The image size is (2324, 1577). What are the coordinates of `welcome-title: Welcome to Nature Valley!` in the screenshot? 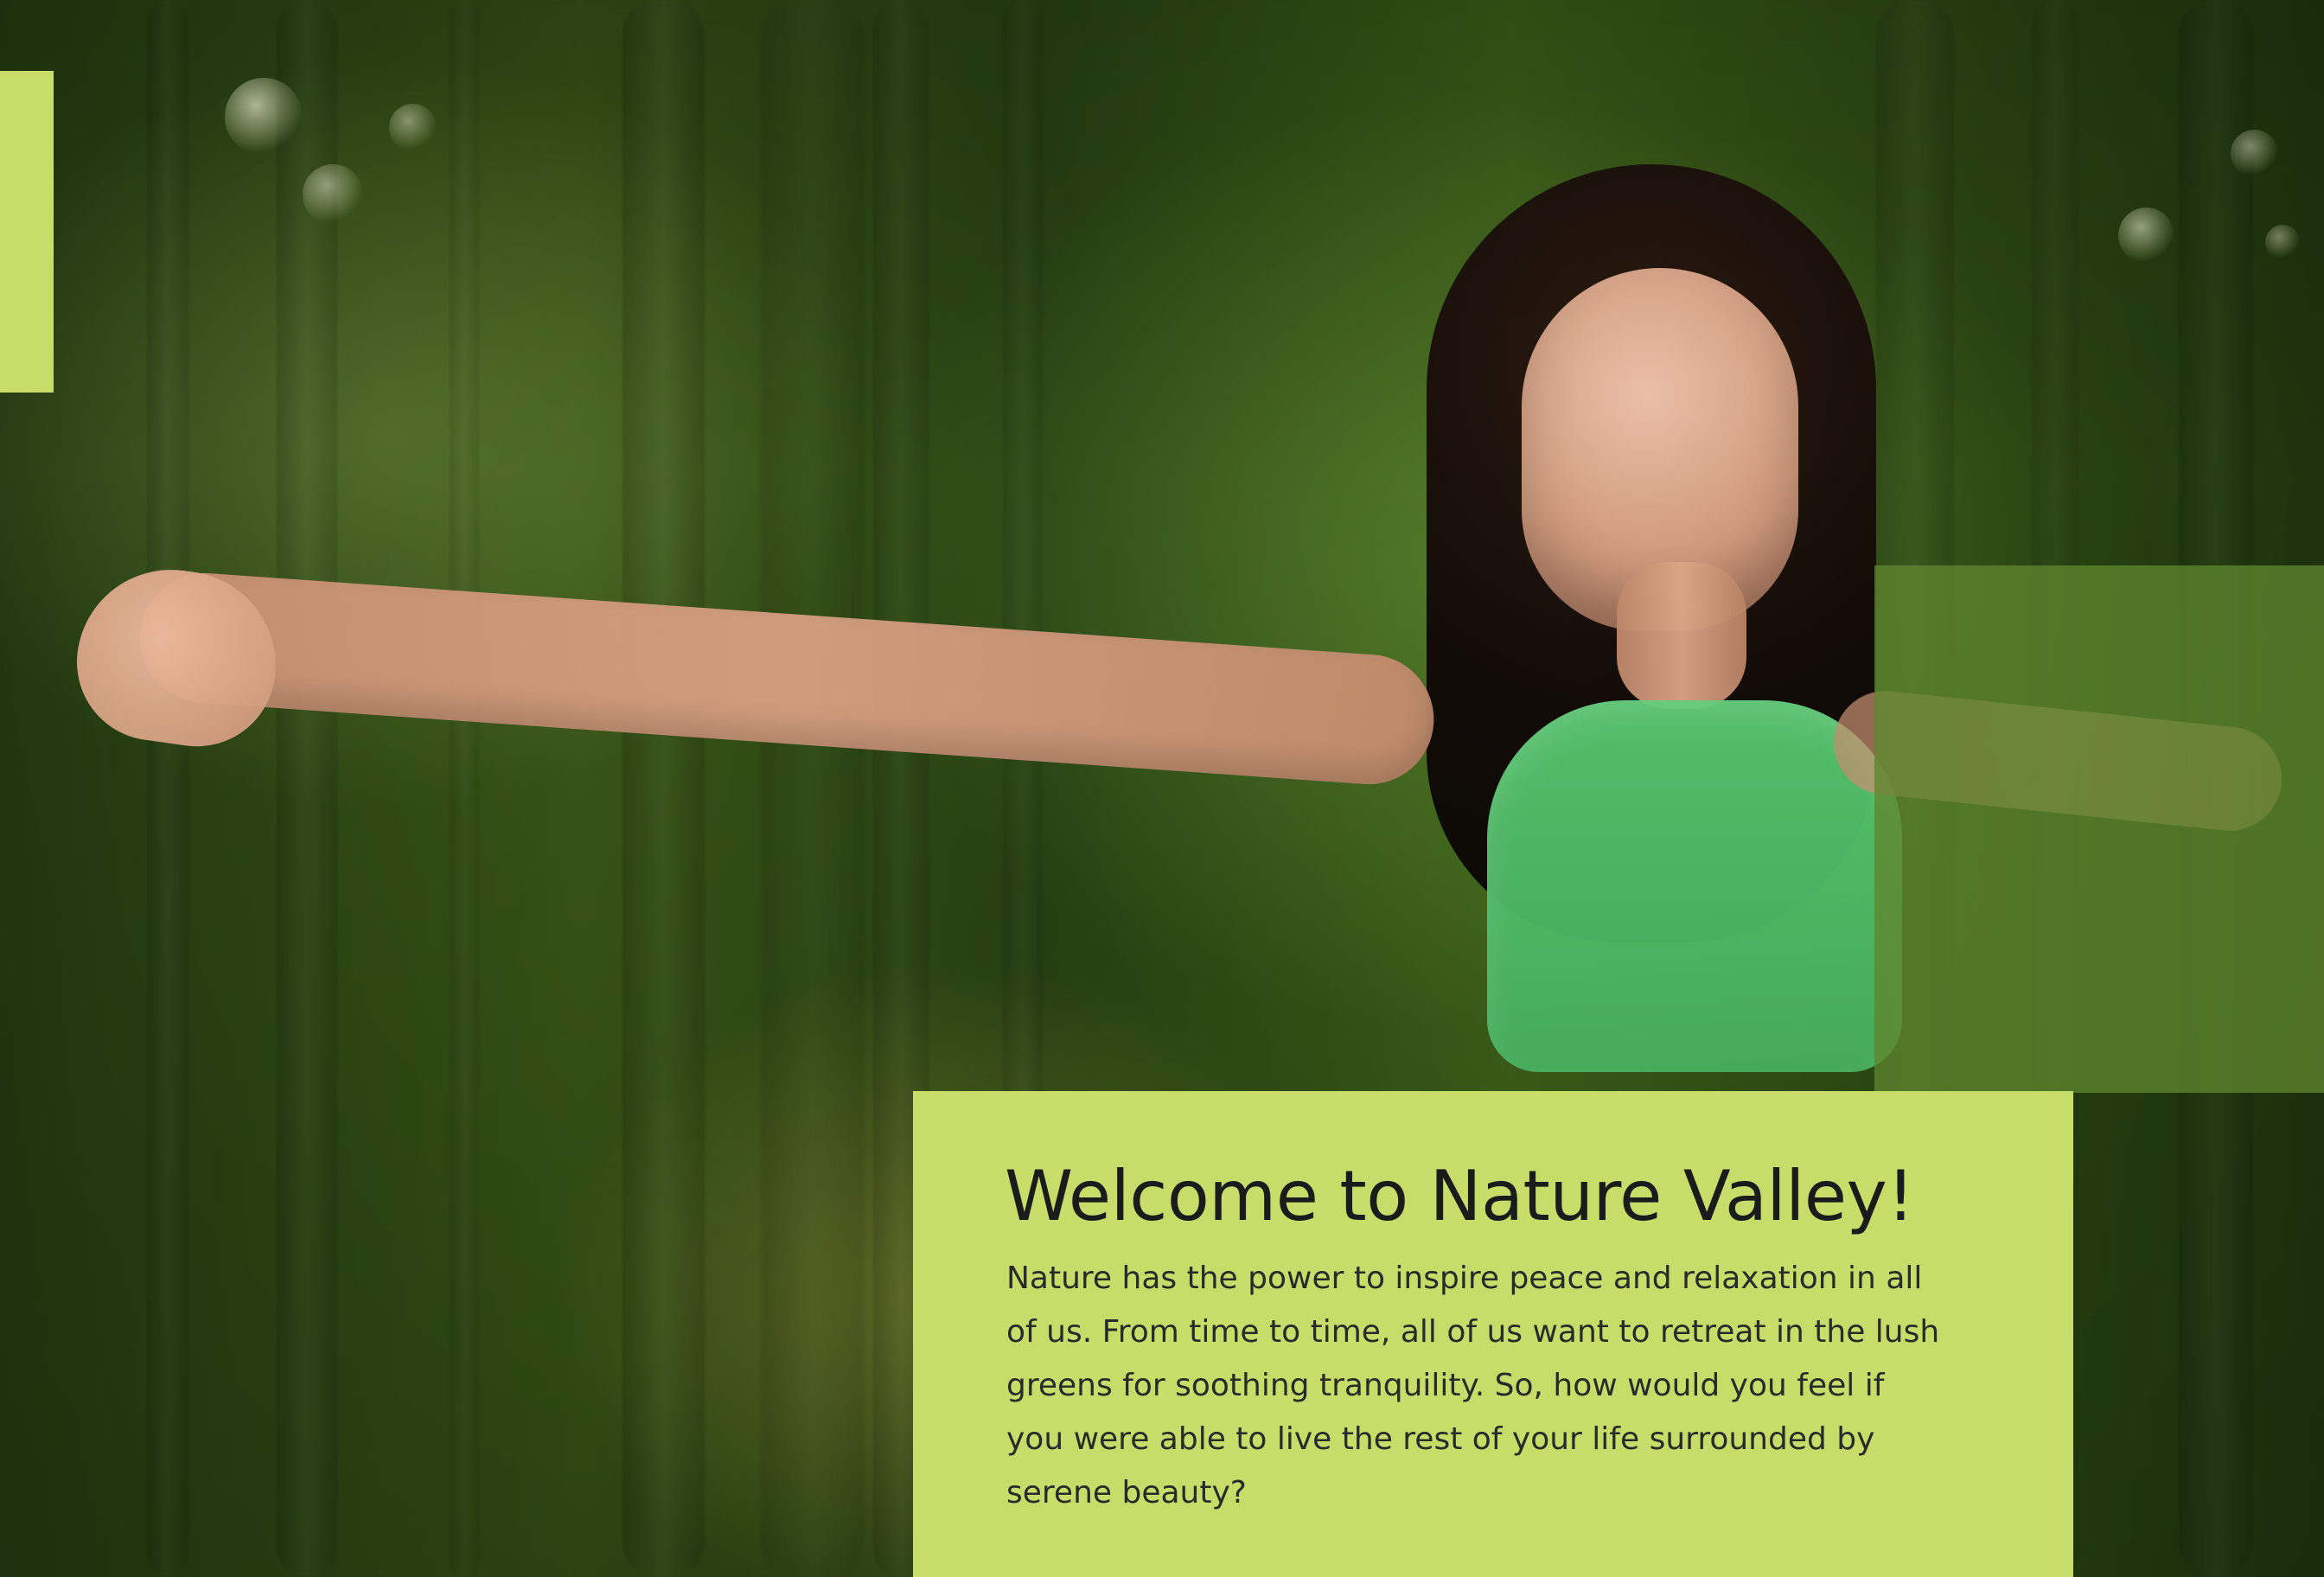 It's located at (1459, 1196).